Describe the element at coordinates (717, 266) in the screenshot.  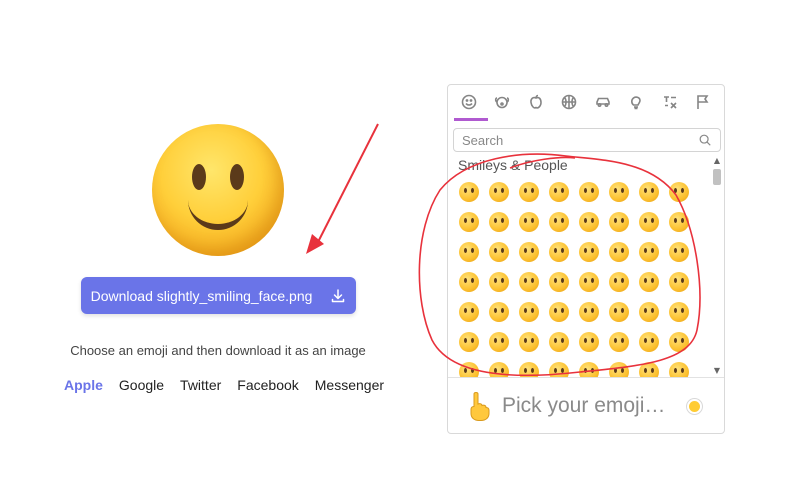
I see `scrollbar: ▲ ▼` at that location.